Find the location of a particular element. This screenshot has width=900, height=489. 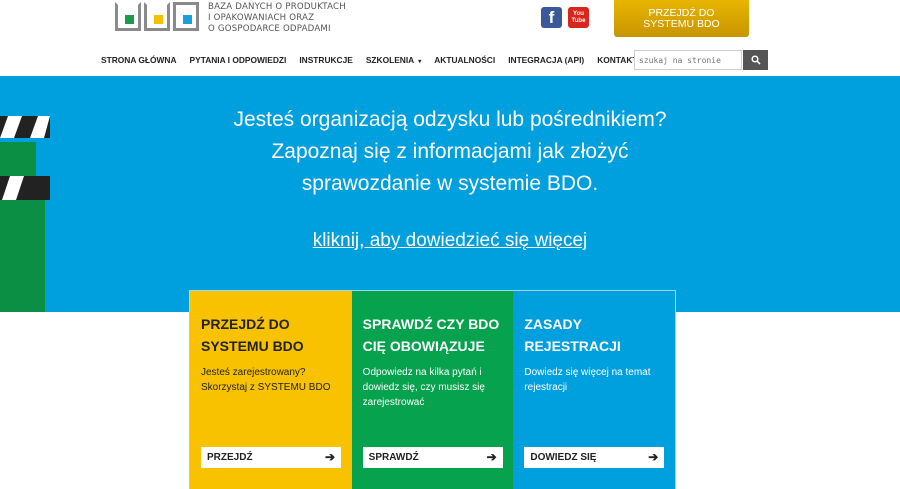

logo-letter-d is located at coordinates (157, 16).